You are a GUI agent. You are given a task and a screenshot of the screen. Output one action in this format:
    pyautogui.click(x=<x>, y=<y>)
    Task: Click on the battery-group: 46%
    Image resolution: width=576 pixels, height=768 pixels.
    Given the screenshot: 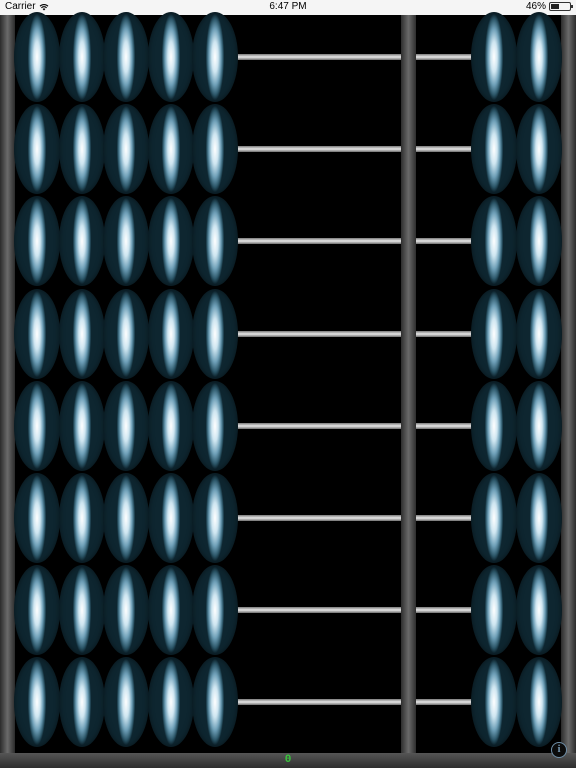 What is the action you would take?
    pyautogui.click(x=549, y=6)
    